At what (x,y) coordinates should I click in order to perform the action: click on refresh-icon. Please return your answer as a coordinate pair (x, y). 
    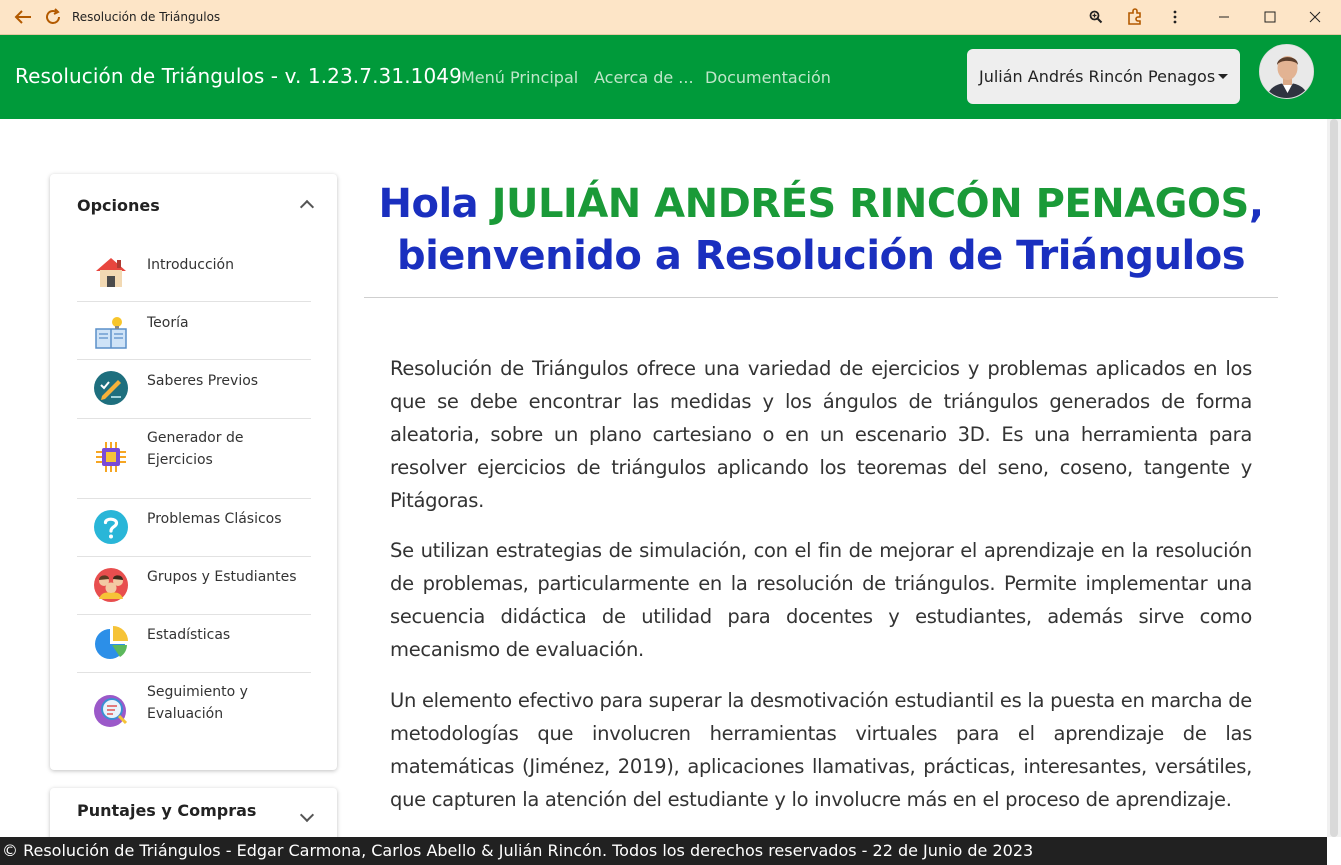
    Looking at the image, I should click on (53, 17).